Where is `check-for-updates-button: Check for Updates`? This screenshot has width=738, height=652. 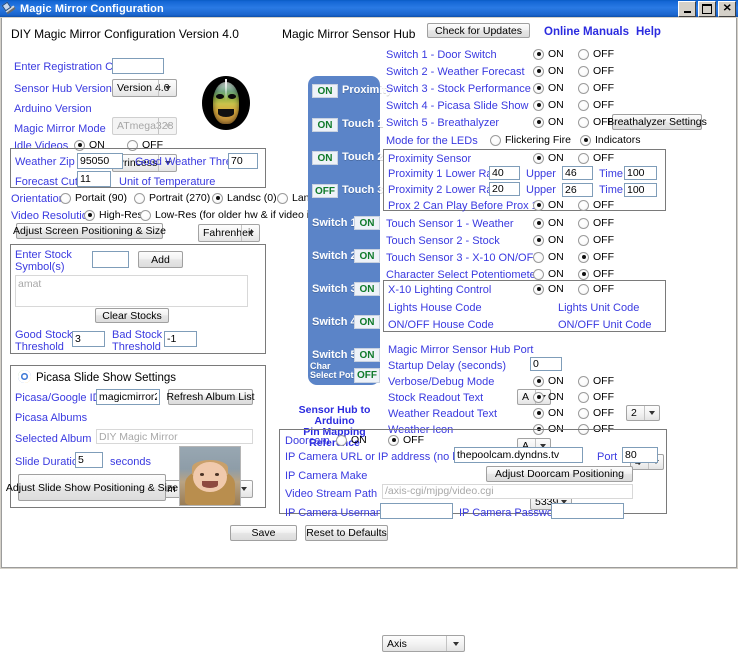 check-for-updates-button: Check for Updates is located at coordinates (478, 30).